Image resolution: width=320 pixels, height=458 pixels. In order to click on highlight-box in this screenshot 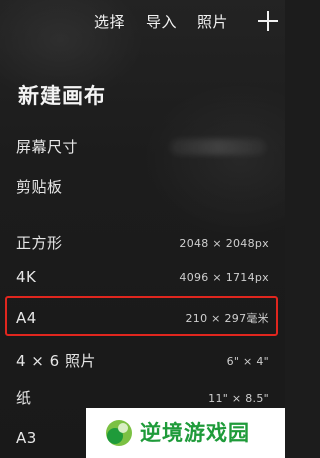, I will do `click(141, 316)`.